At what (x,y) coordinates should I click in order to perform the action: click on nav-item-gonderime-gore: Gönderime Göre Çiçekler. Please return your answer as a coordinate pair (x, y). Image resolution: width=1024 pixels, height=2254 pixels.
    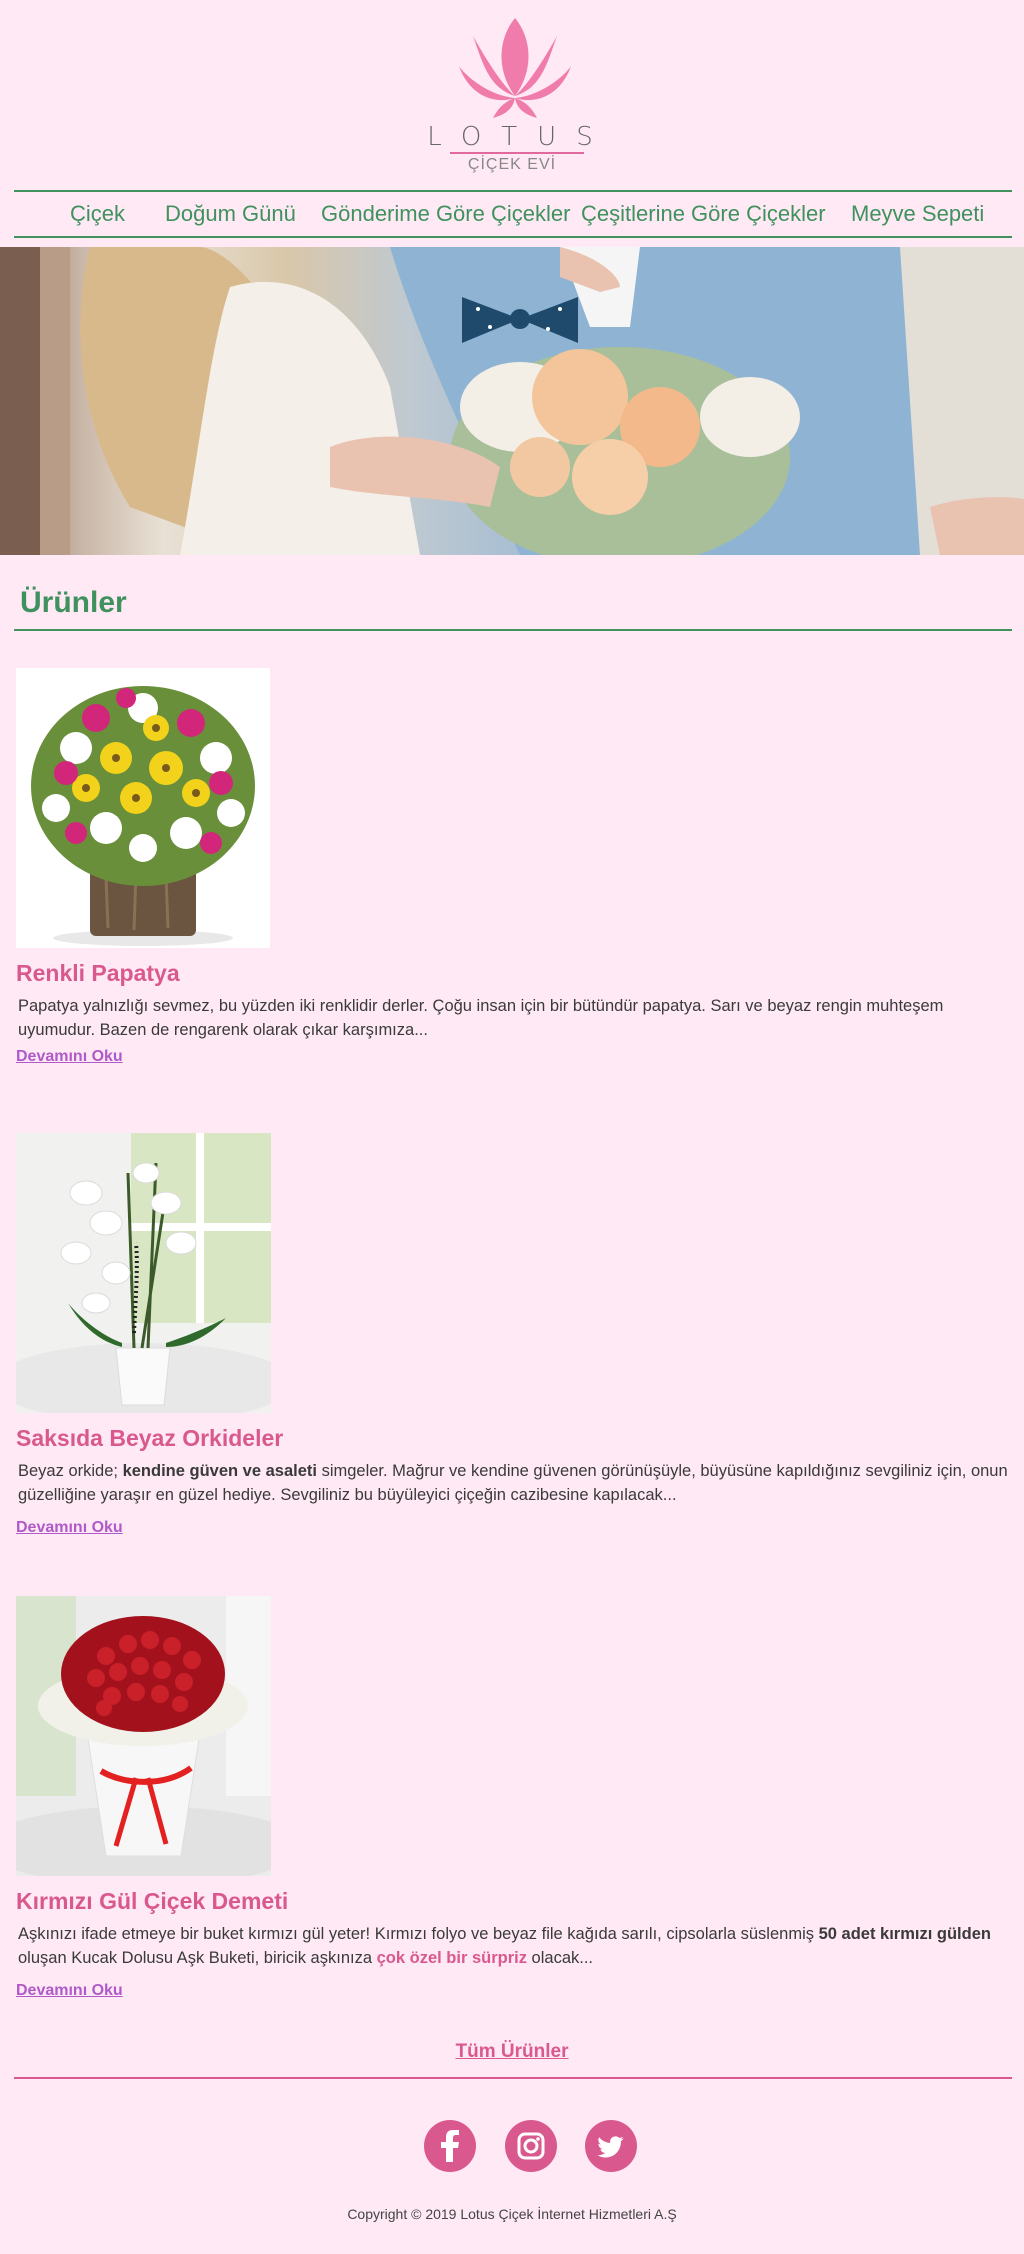
    Looking at the image, I should click on (445, 214).